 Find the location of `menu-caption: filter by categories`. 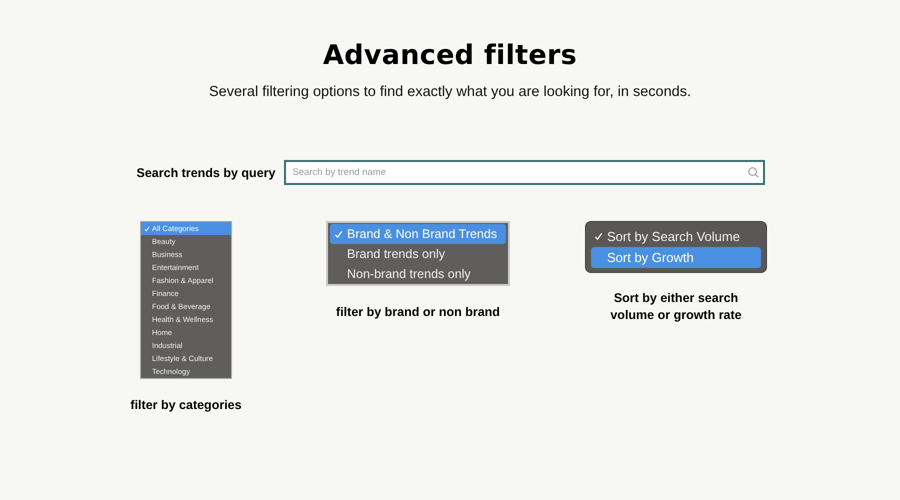

menu-caption: filter by categories is located at coordinates (186, 405).